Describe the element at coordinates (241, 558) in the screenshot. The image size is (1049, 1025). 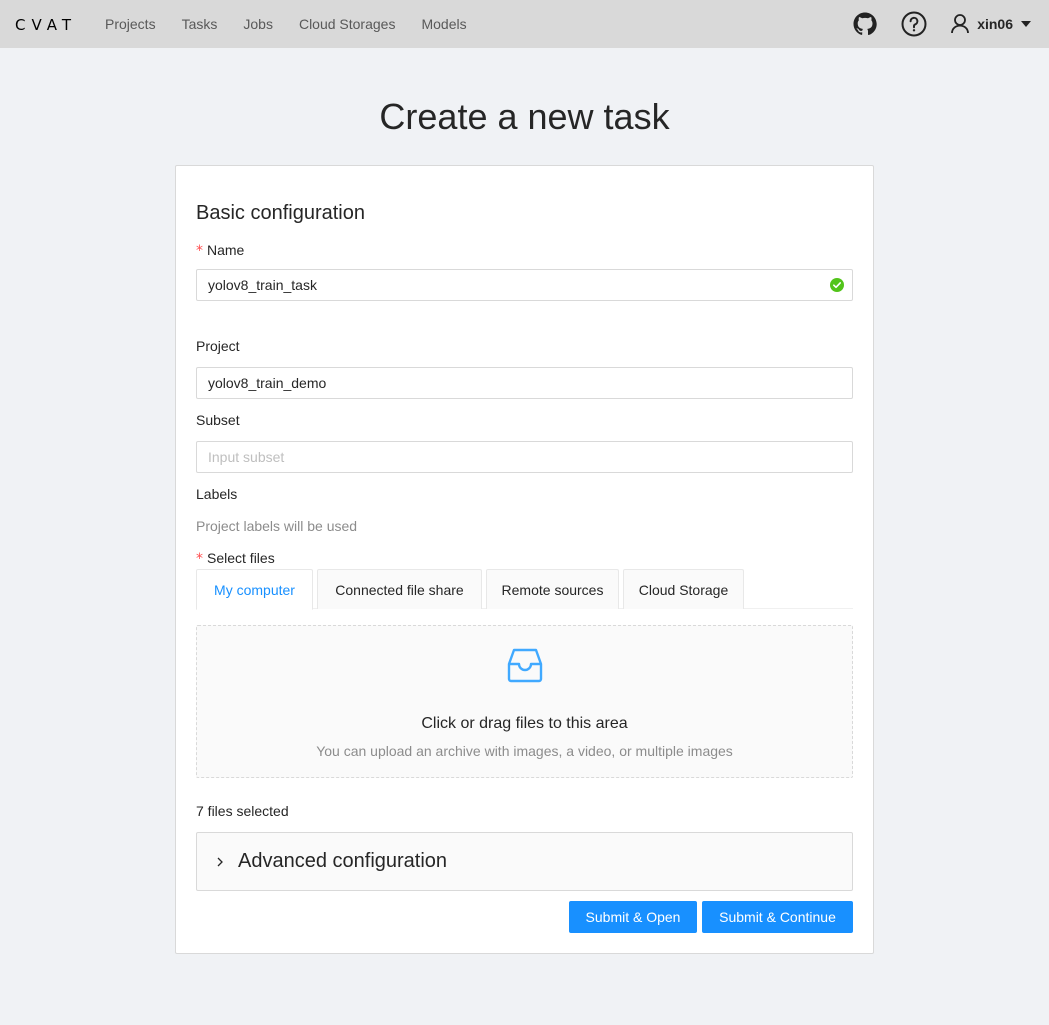
I see `select-files-label-text: Select files` at that location.